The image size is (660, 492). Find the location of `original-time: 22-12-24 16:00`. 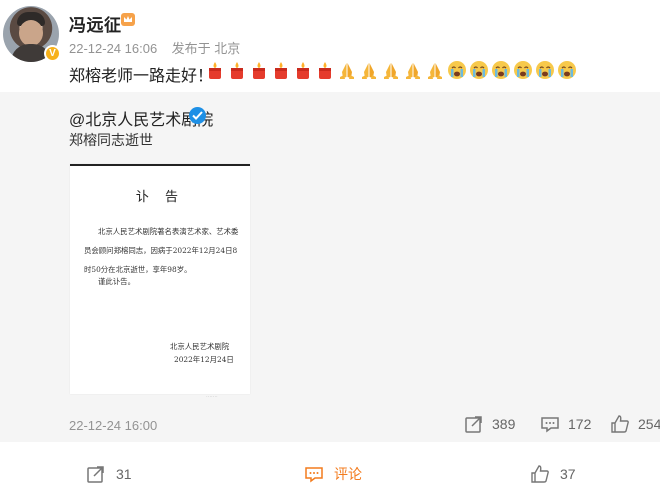

original-time: 22-12-24 16:00 is located at coordinates (113, 425).